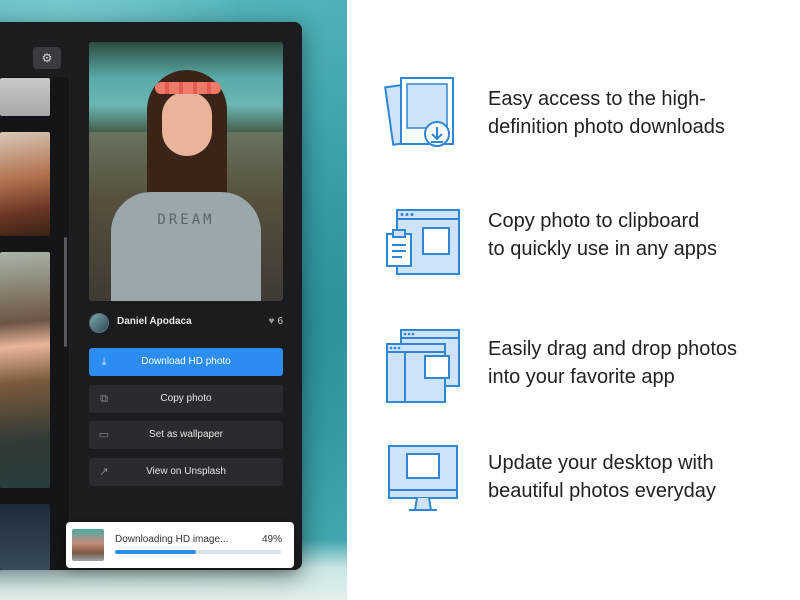 The image size is (800, 600). I want to click on feature-line: Easily drag and drop photos, so click(613, 349).